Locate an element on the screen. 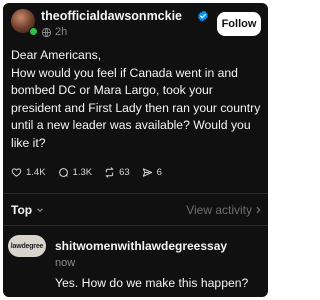 The image size is (320, 300). heart-icon is located at coordinates (16, 172).